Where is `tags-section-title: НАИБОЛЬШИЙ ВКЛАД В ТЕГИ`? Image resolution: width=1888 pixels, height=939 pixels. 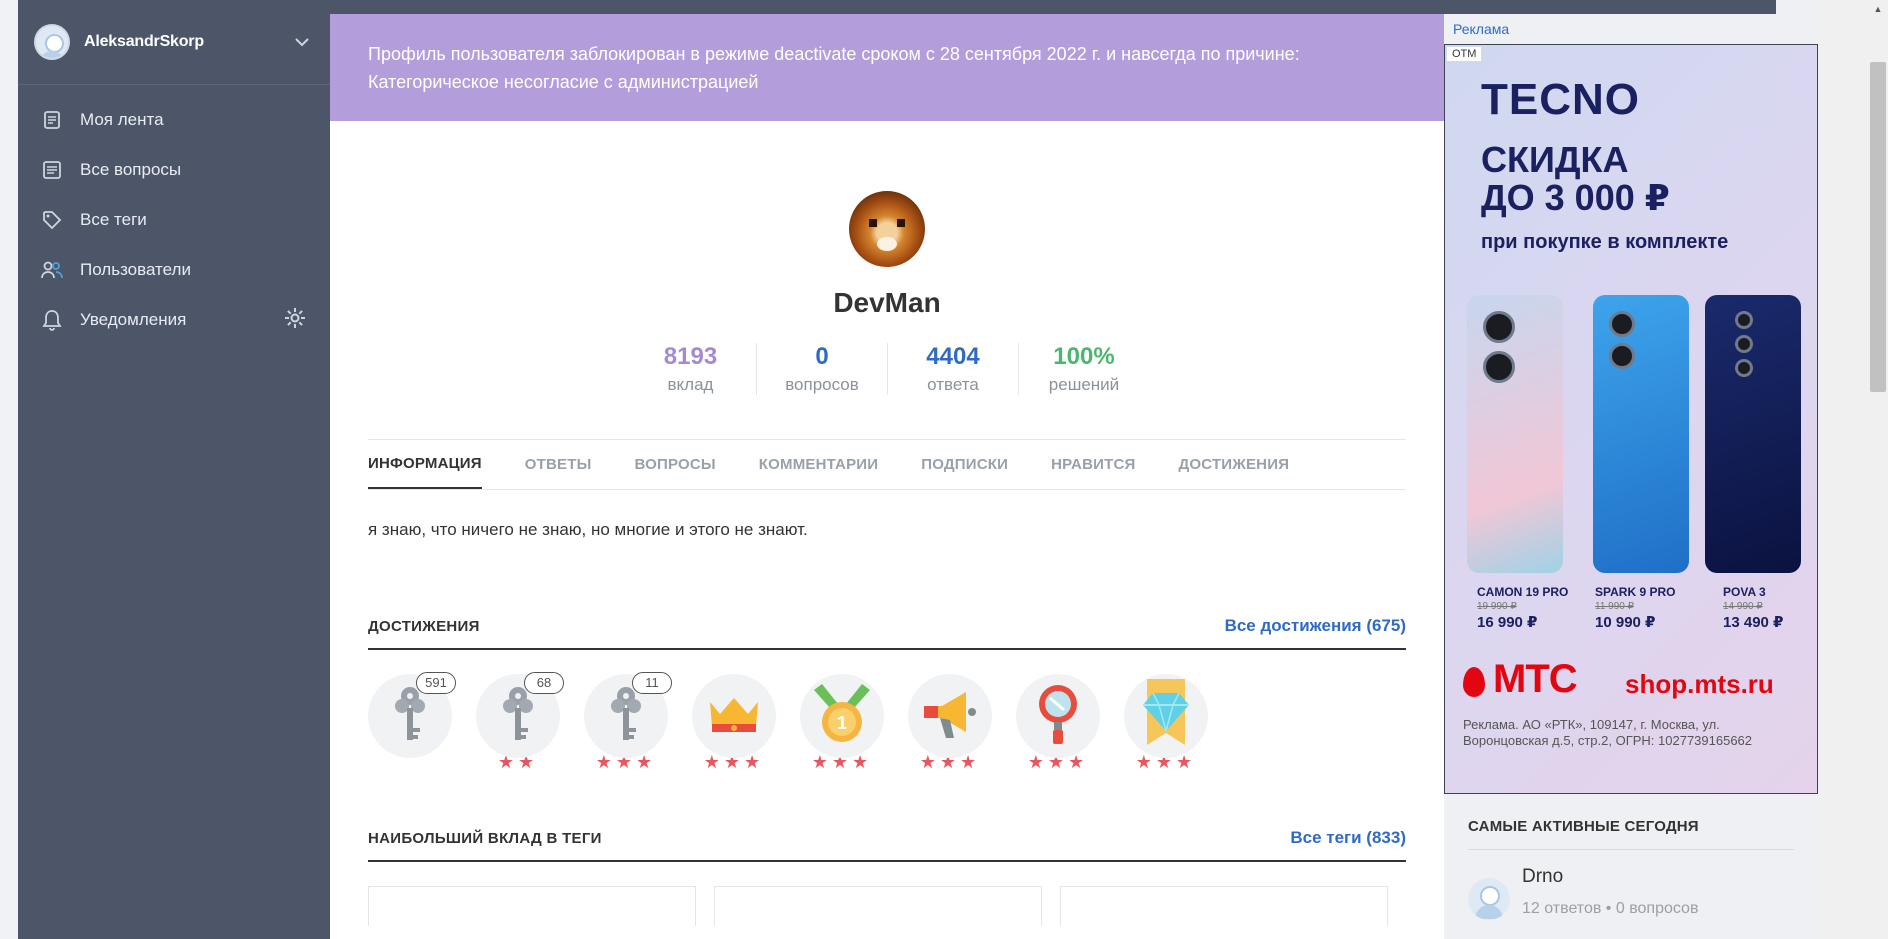 tags-section-title: НАИБОЛЬШИЙ ВКЛАД В ТЕГИ is located at coordinates (485, 838).